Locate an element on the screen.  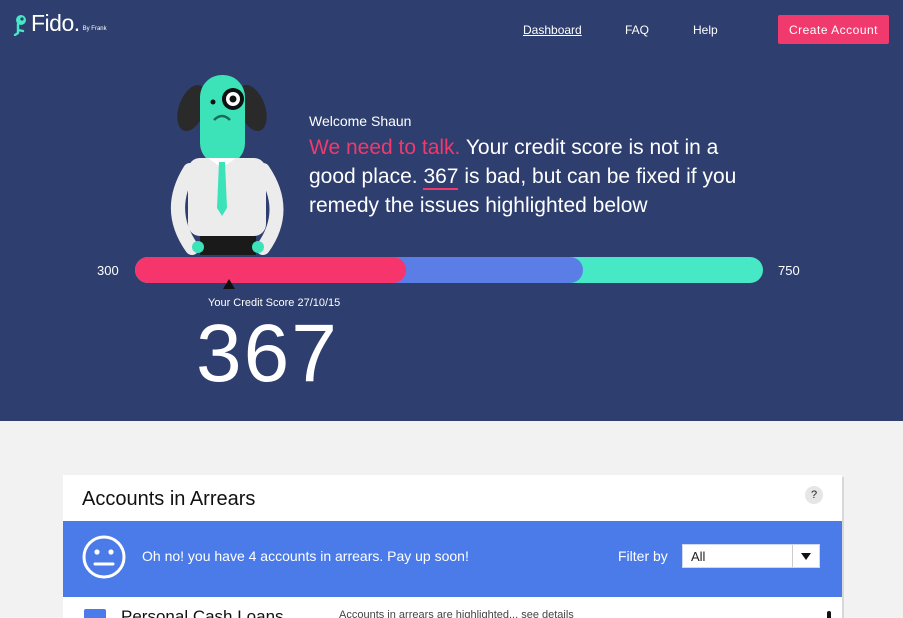
create-account-button: Create Account is located at coordinates (833, 29).